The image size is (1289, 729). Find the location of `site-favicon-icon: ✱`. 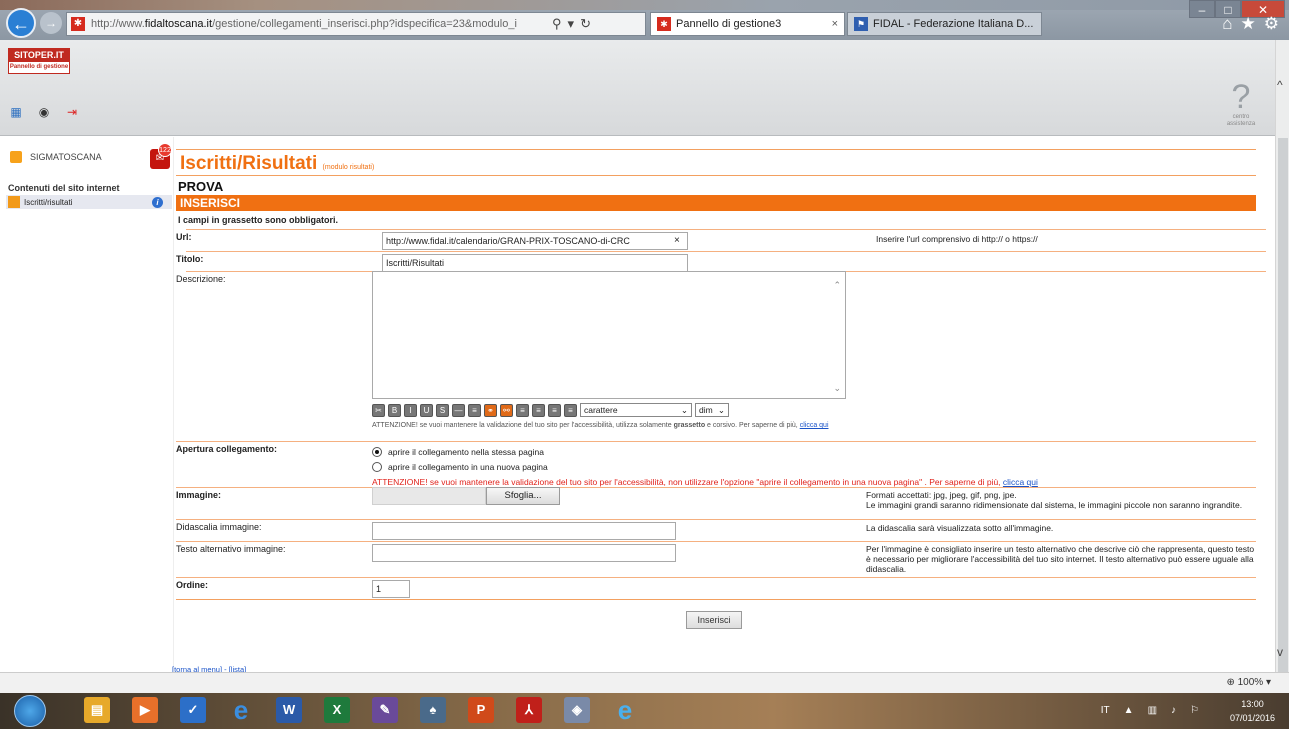

site-favicon-icon: ✱ is located at coordinates (78, 24).